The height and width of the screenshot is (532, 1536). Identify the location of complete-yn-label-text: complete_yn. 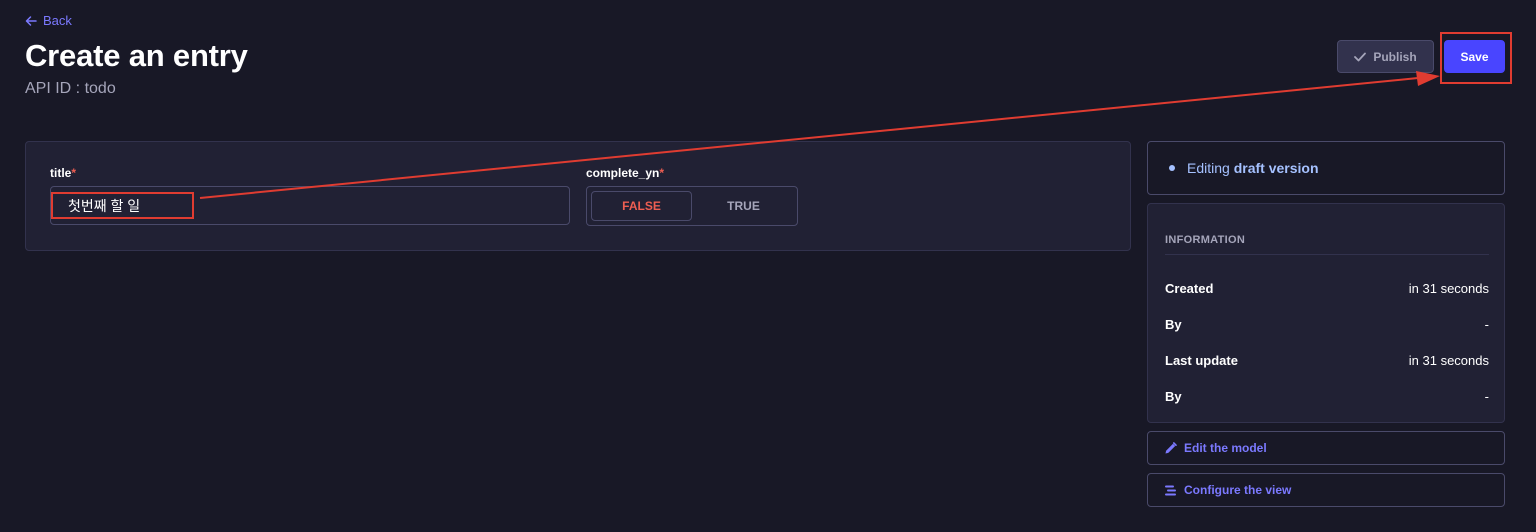
(623, 173).